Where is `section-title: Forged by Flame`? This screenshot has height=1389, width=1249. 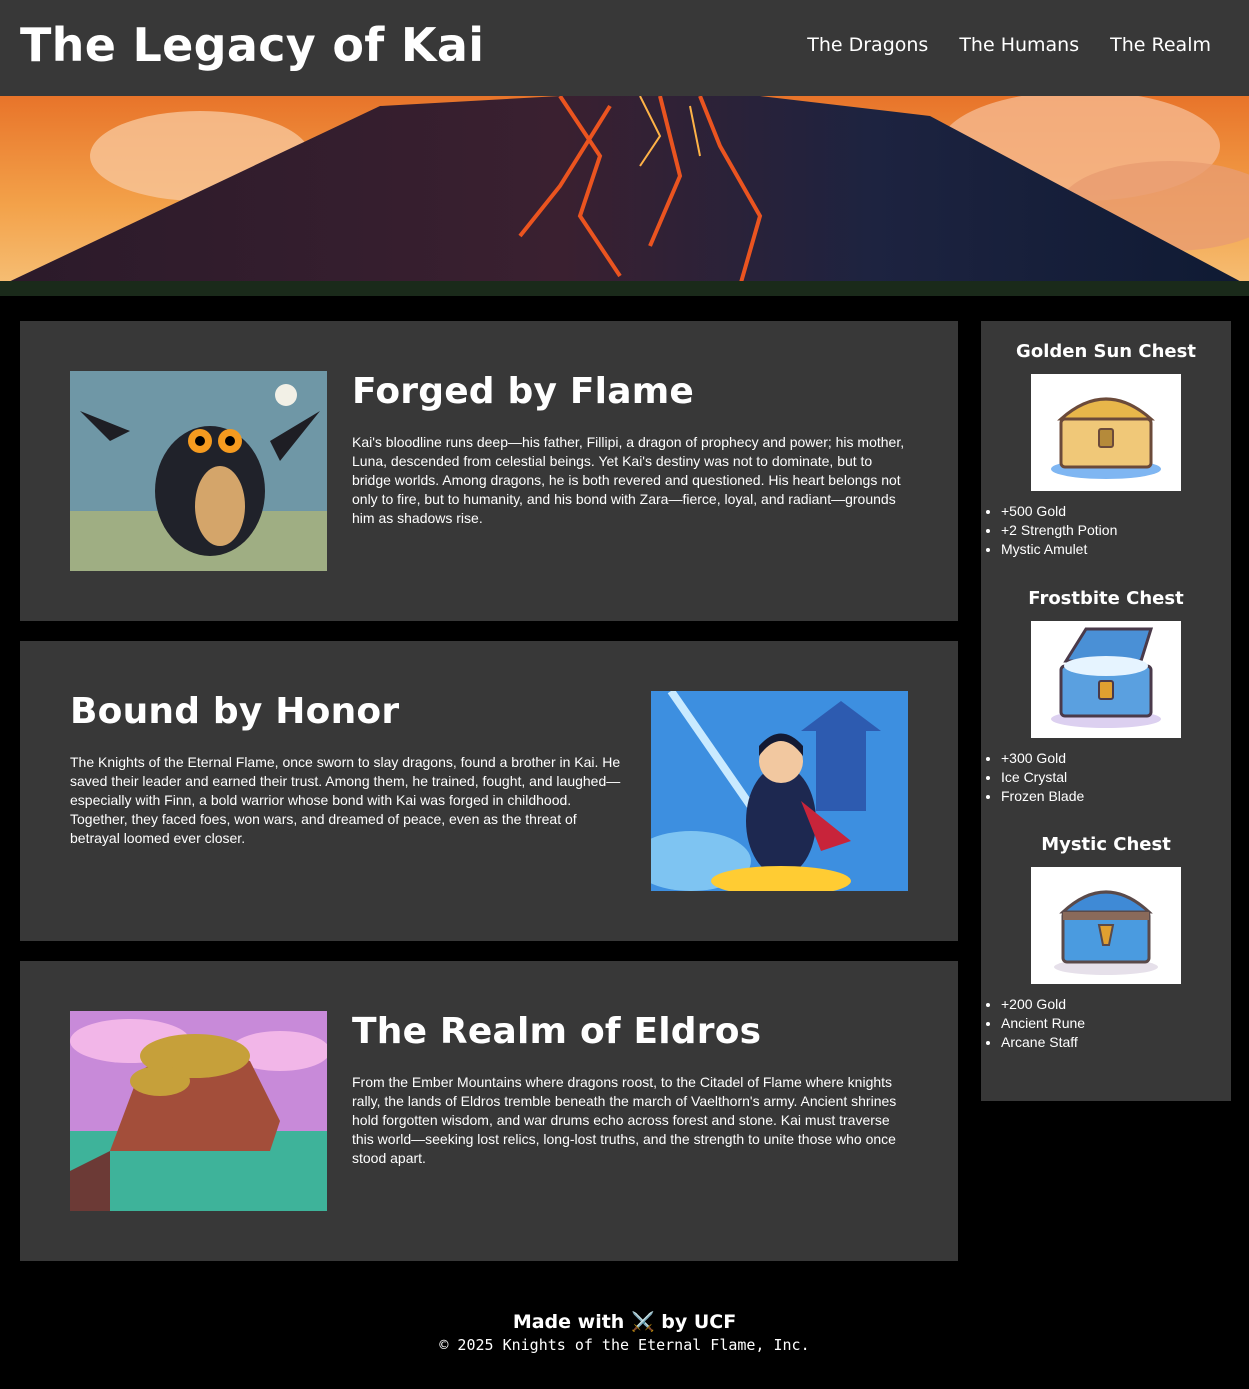 section-title: Forged by Flame is located at coordinates (523, 391).